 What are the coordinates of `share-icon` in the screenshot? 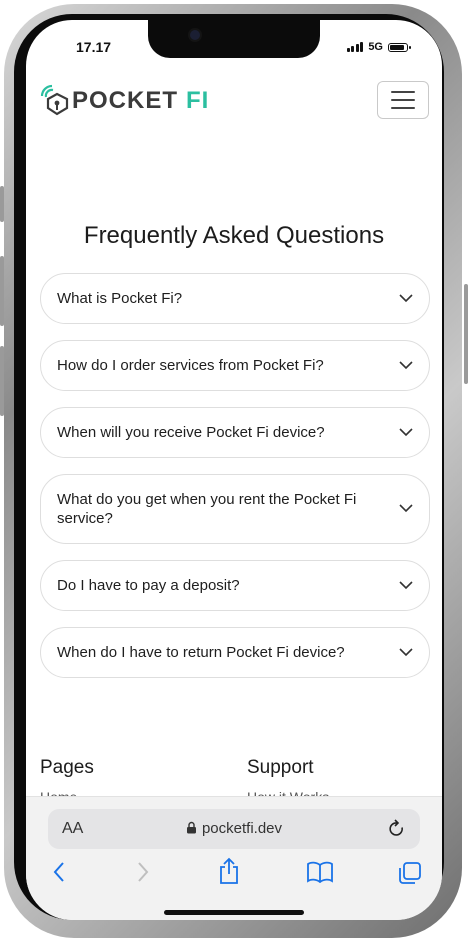 It's located at (229, 871).